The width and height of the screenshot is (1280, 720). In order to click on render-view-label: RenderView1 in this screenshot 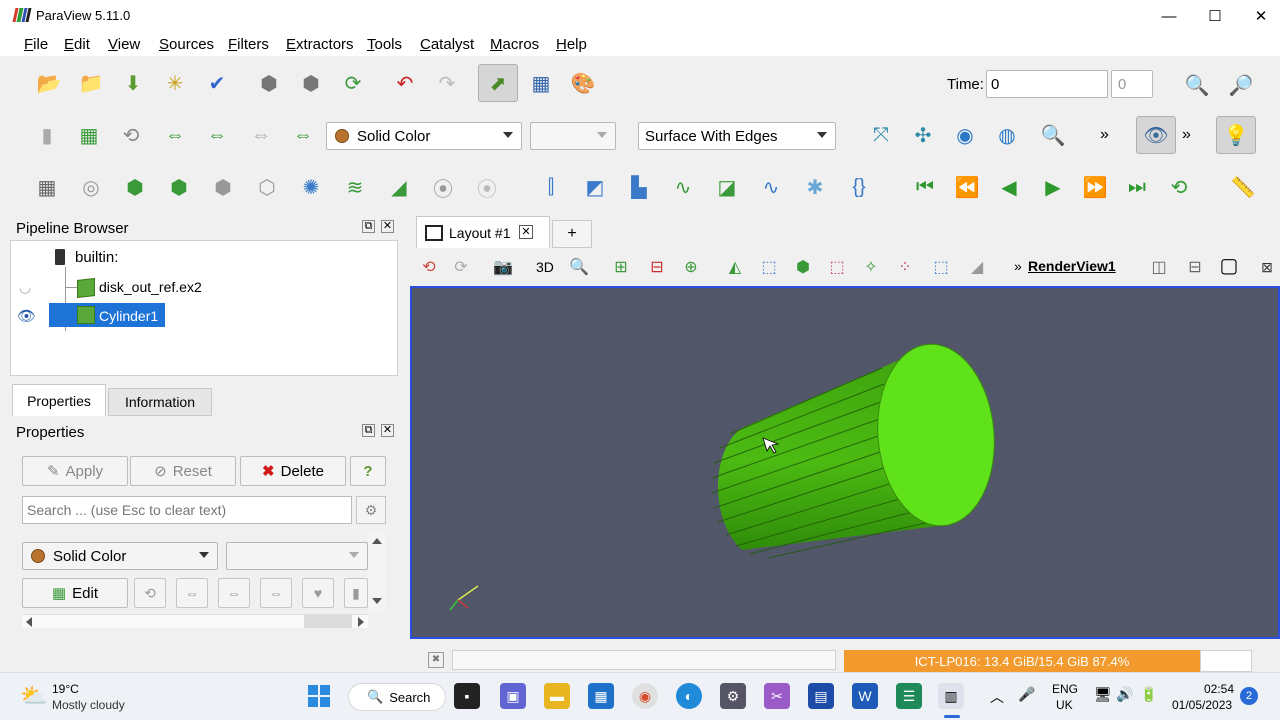, I will do `click(1072, 266)`.